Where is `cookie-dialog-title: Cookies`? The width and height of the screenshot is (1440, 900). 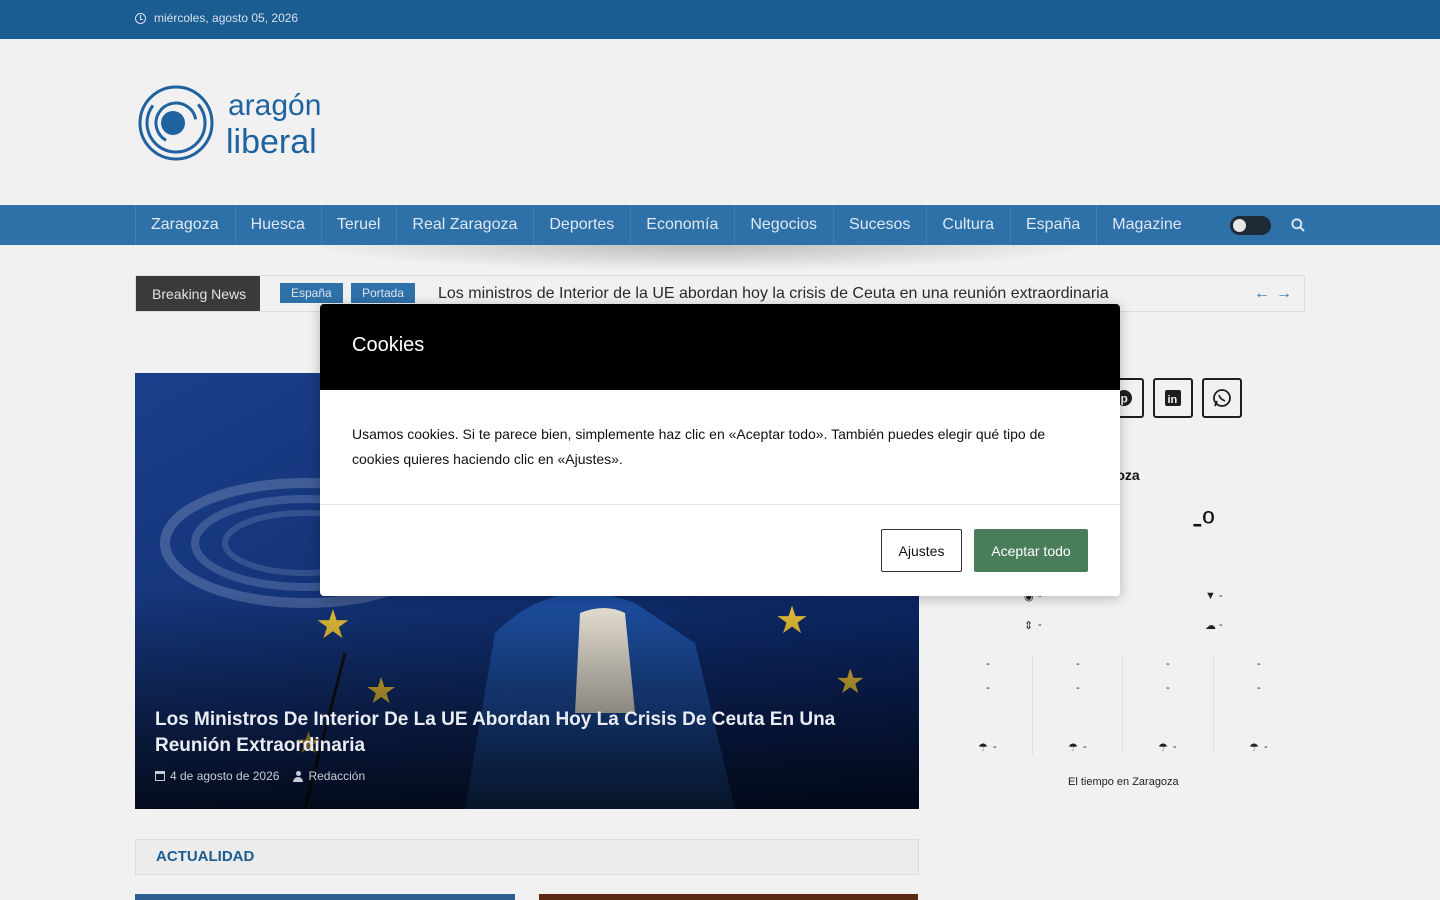
cookie-dialog-title: Cookies is located at coordinates (388, 345).